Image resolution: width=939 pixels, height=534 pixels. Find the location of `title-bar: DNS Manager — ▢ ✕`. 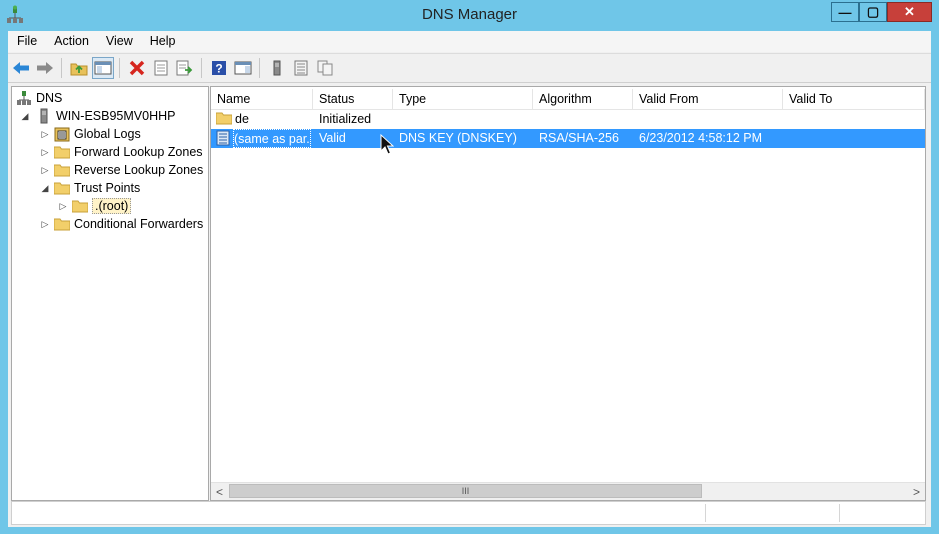

title-bar: DNS Manager — ▢ ✕ is located at coordinates (469, 15).